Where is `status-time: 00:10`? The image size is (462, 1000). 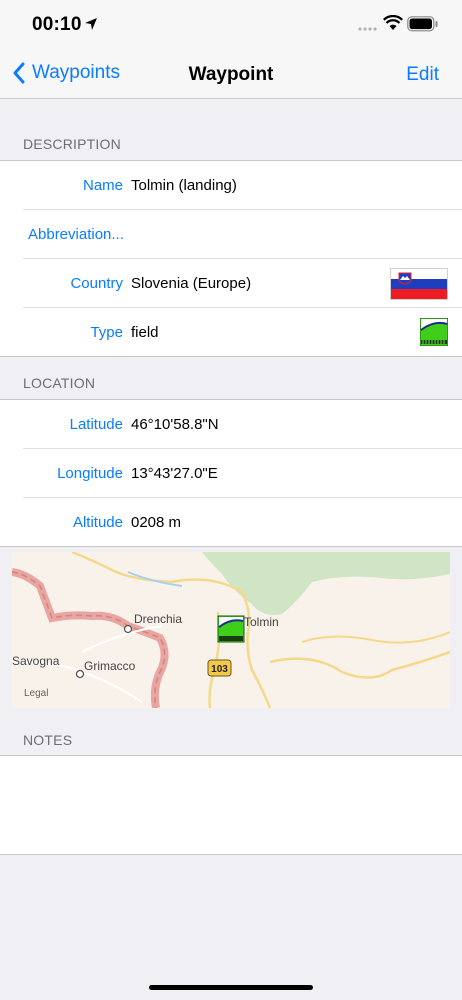 status-time: 00:10 is located at coordinates (57, 24).